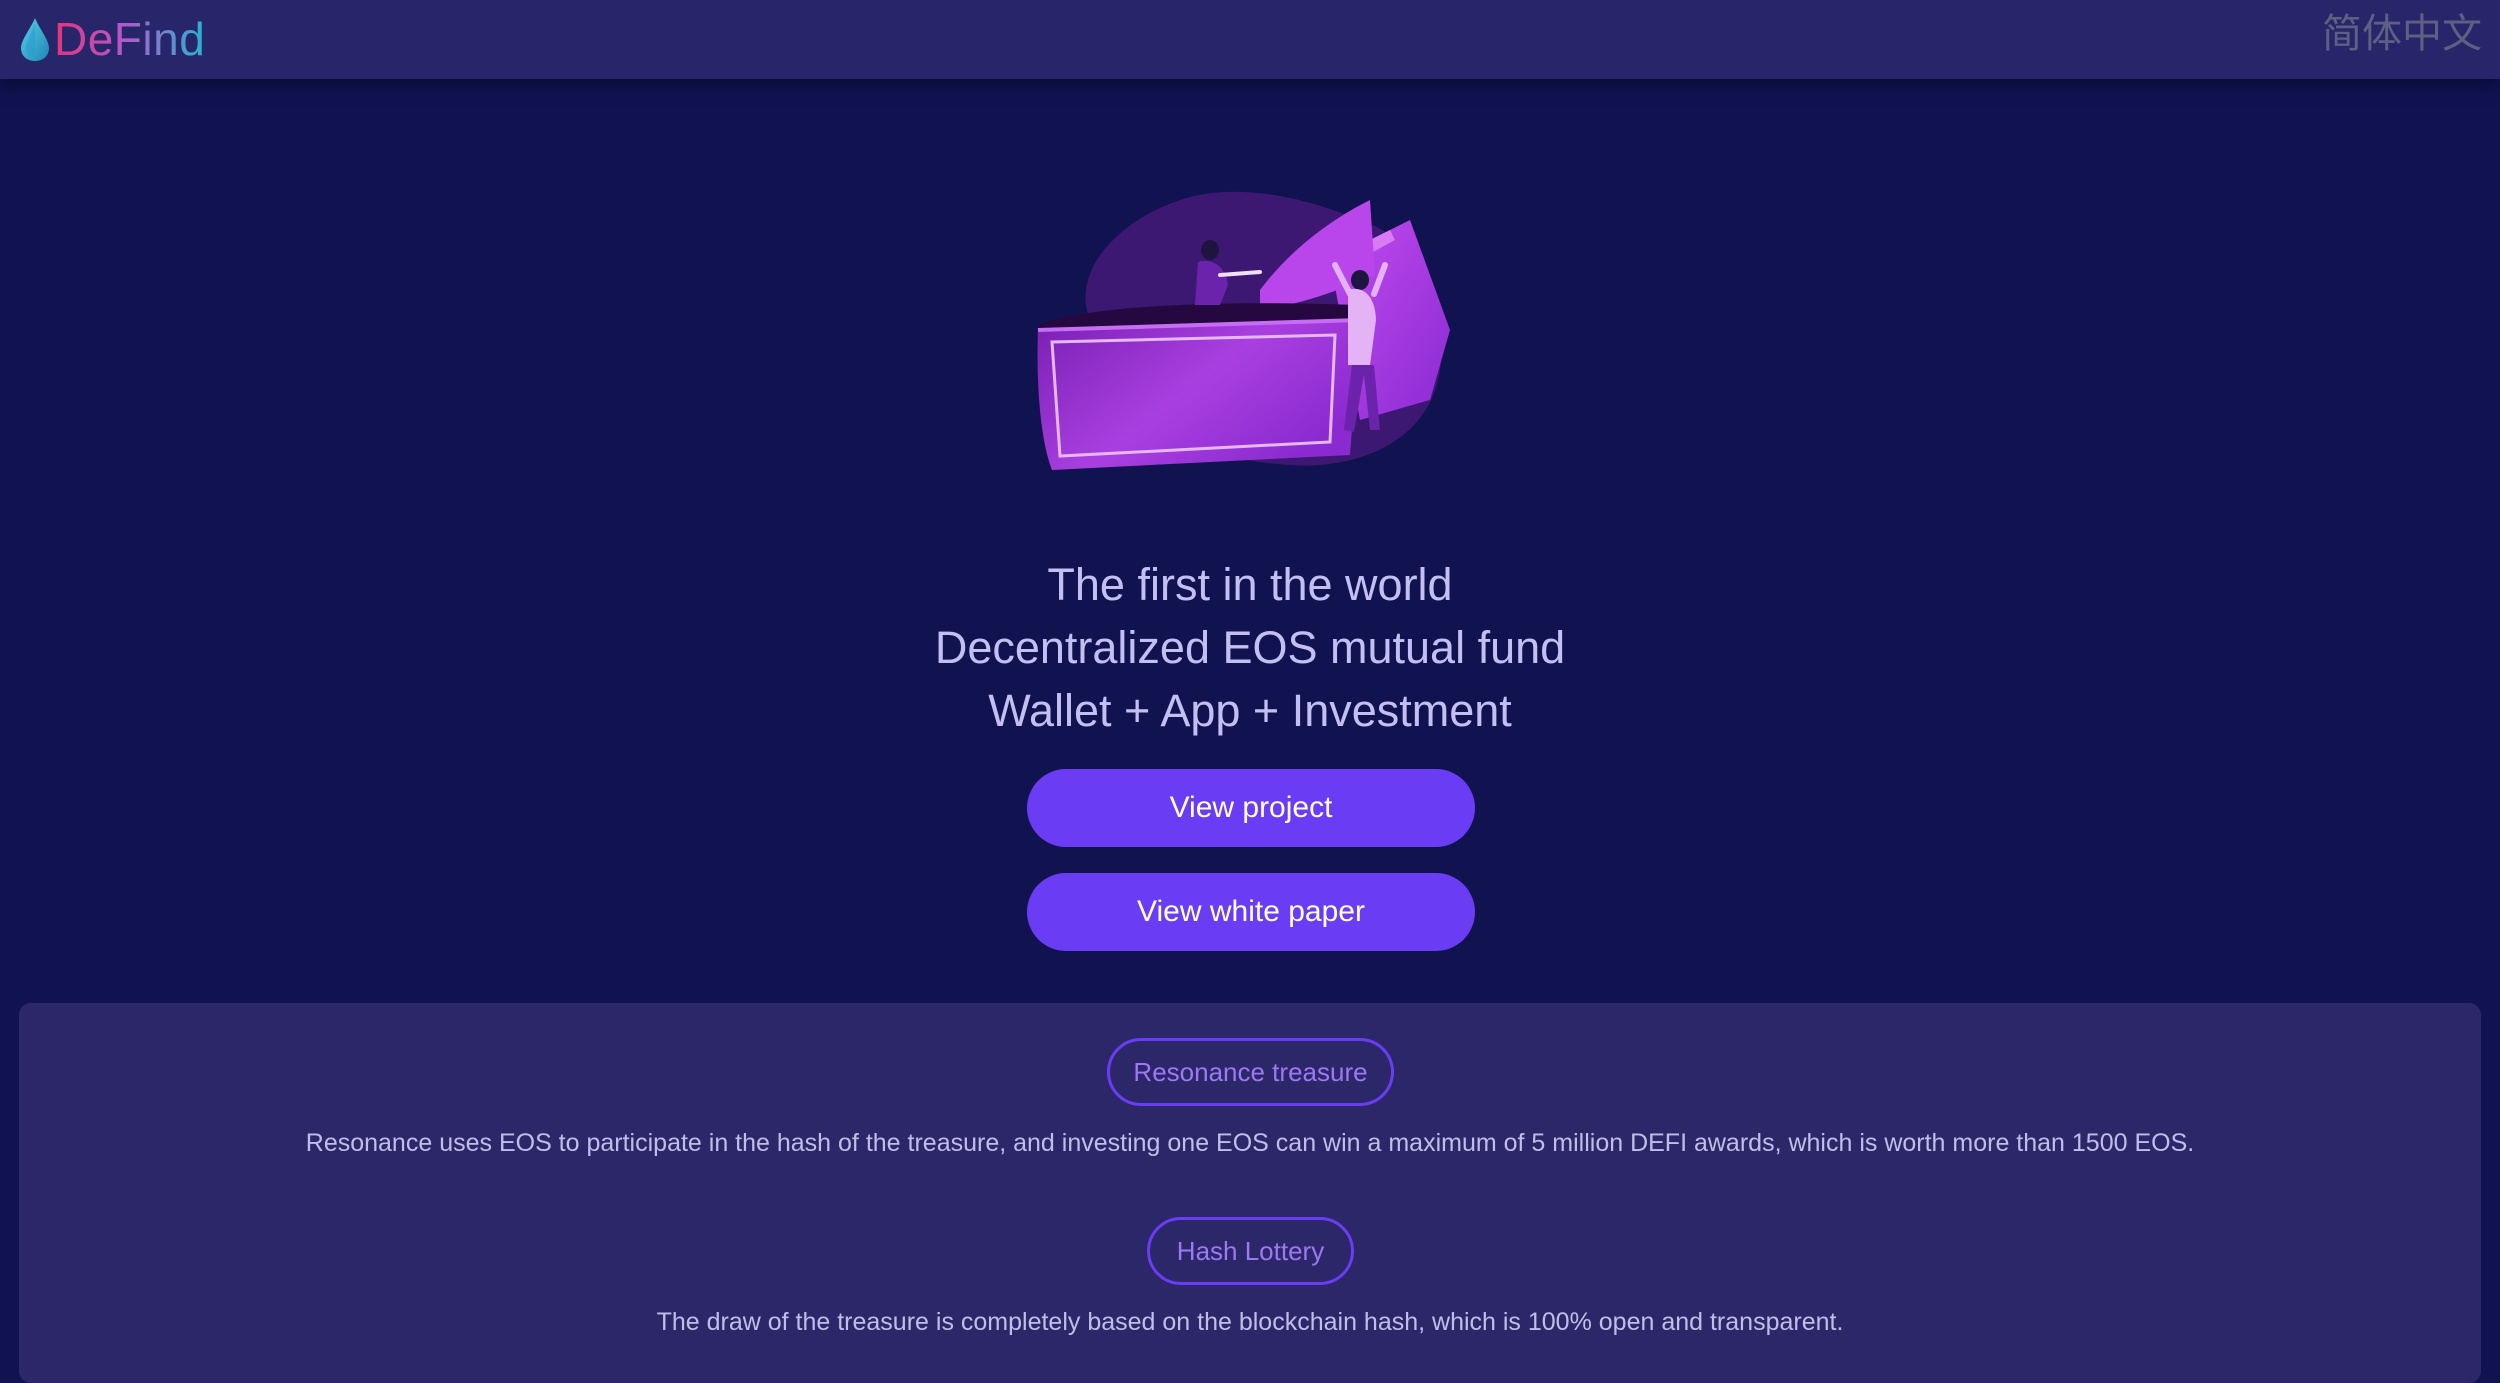 This screenshot has height=1383, width=2500. I want to click on hash-lottery-tag: Hash Lottery, so click(1250, 1251).